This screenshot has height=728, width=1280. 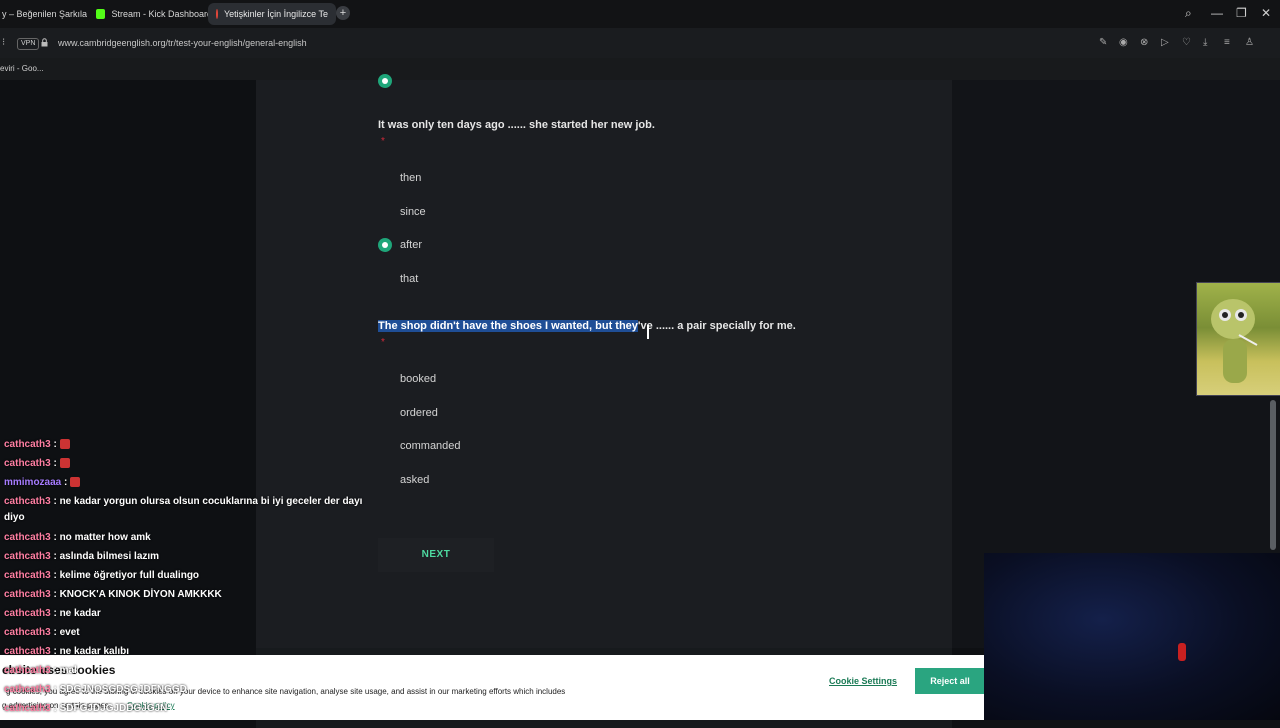 I want to click on tab-spotify: y – Beğenilen Şarkıla, so click(x=44, y=14).